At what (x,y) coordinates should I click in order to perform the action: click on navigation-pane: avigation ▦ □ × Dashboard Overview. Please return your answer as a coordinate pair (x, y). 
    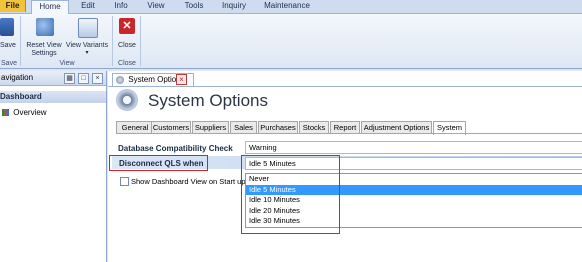
    Looking at the image, I should click on (53, 166).